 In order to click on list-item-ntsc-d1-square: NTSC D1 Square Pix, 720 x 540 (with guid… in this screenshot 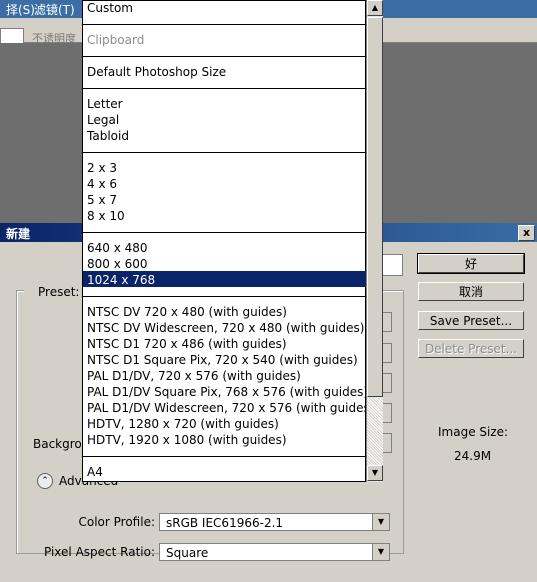, I will do `click(222, 360)`.